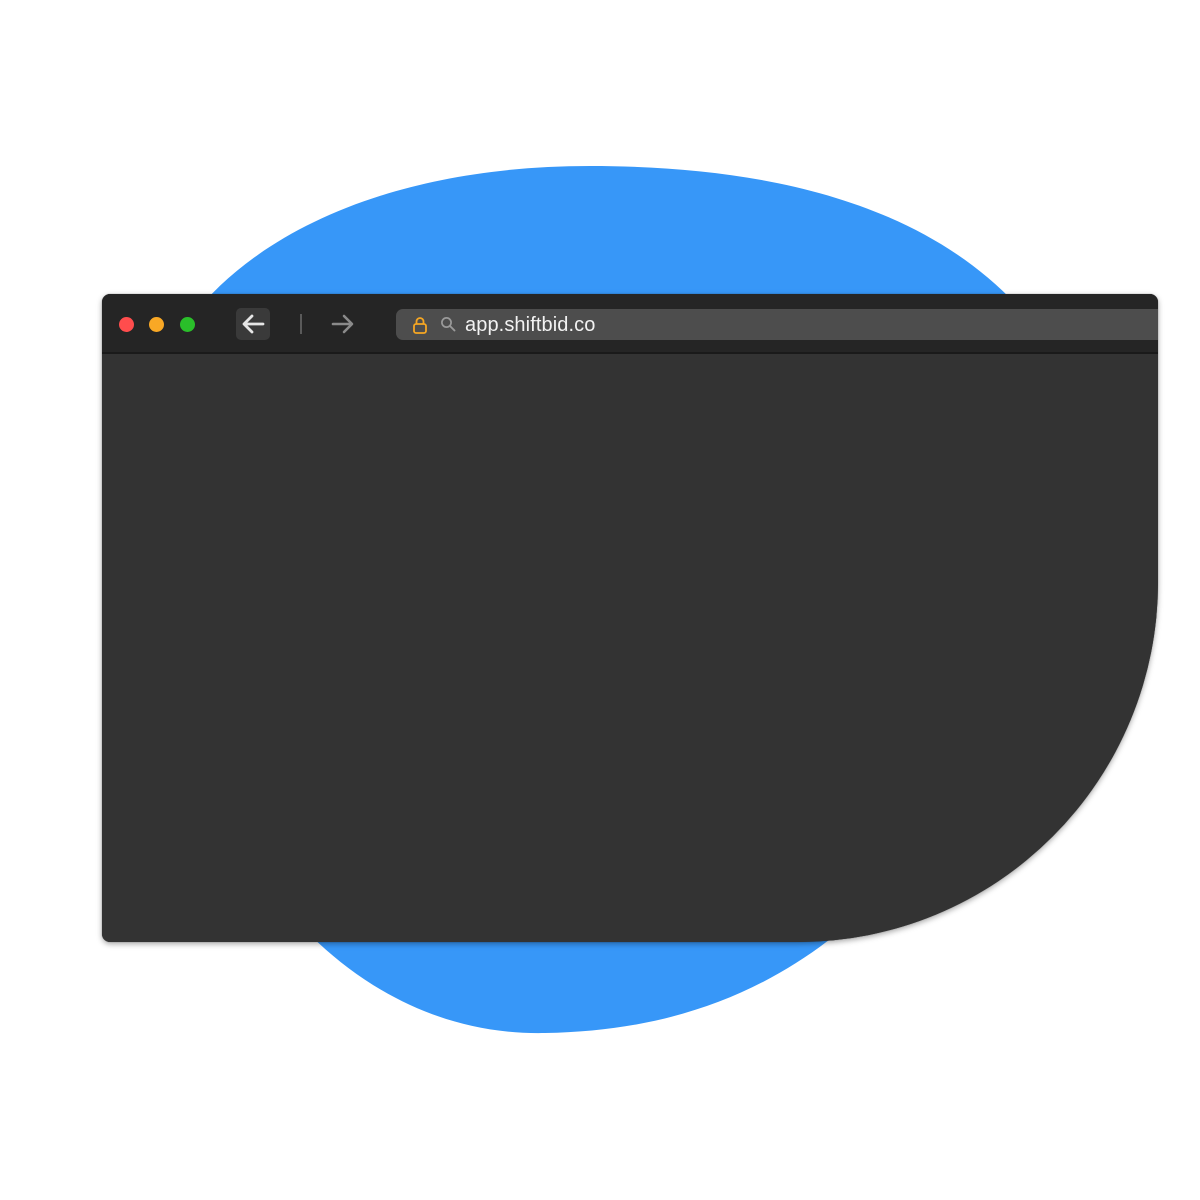 The image size is (1200, 1200). Describe the element at coordinates (777, 324) in the screenshot. I see `address-bar: app.shiftbid.co` at that location.